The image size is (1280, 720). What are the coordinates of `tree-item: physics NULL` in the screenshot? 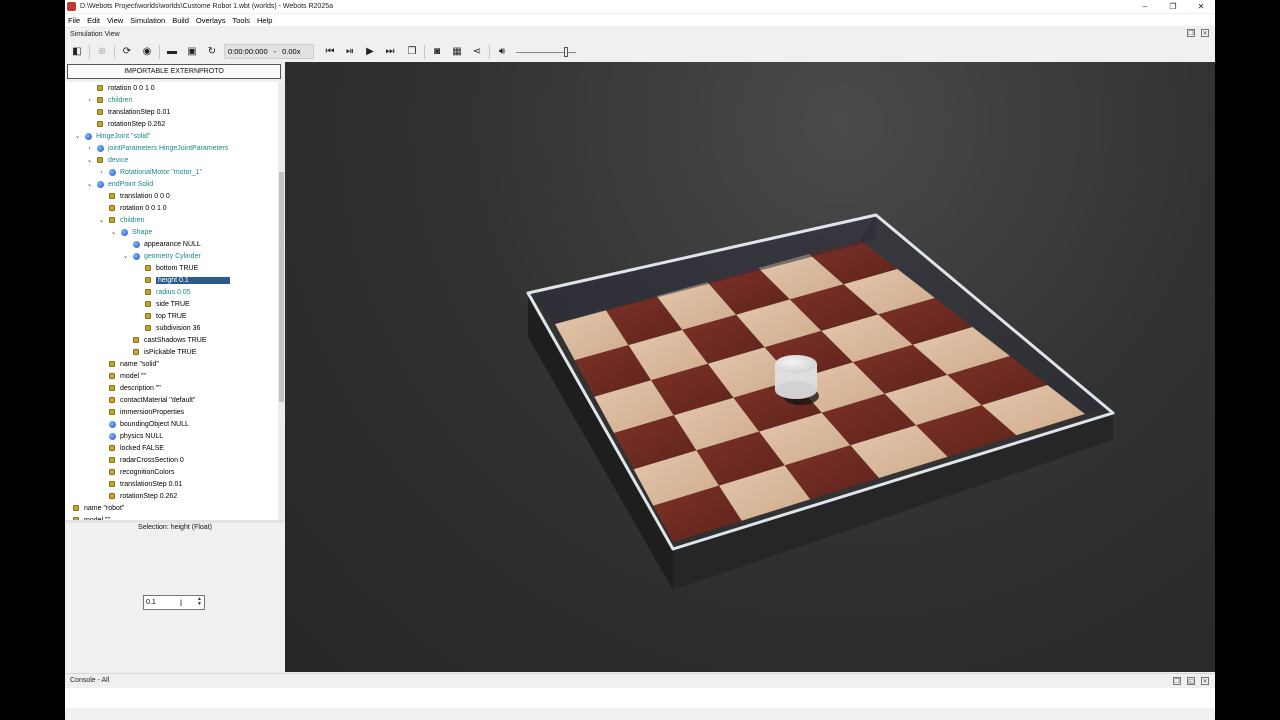 It's located at (136, 436).